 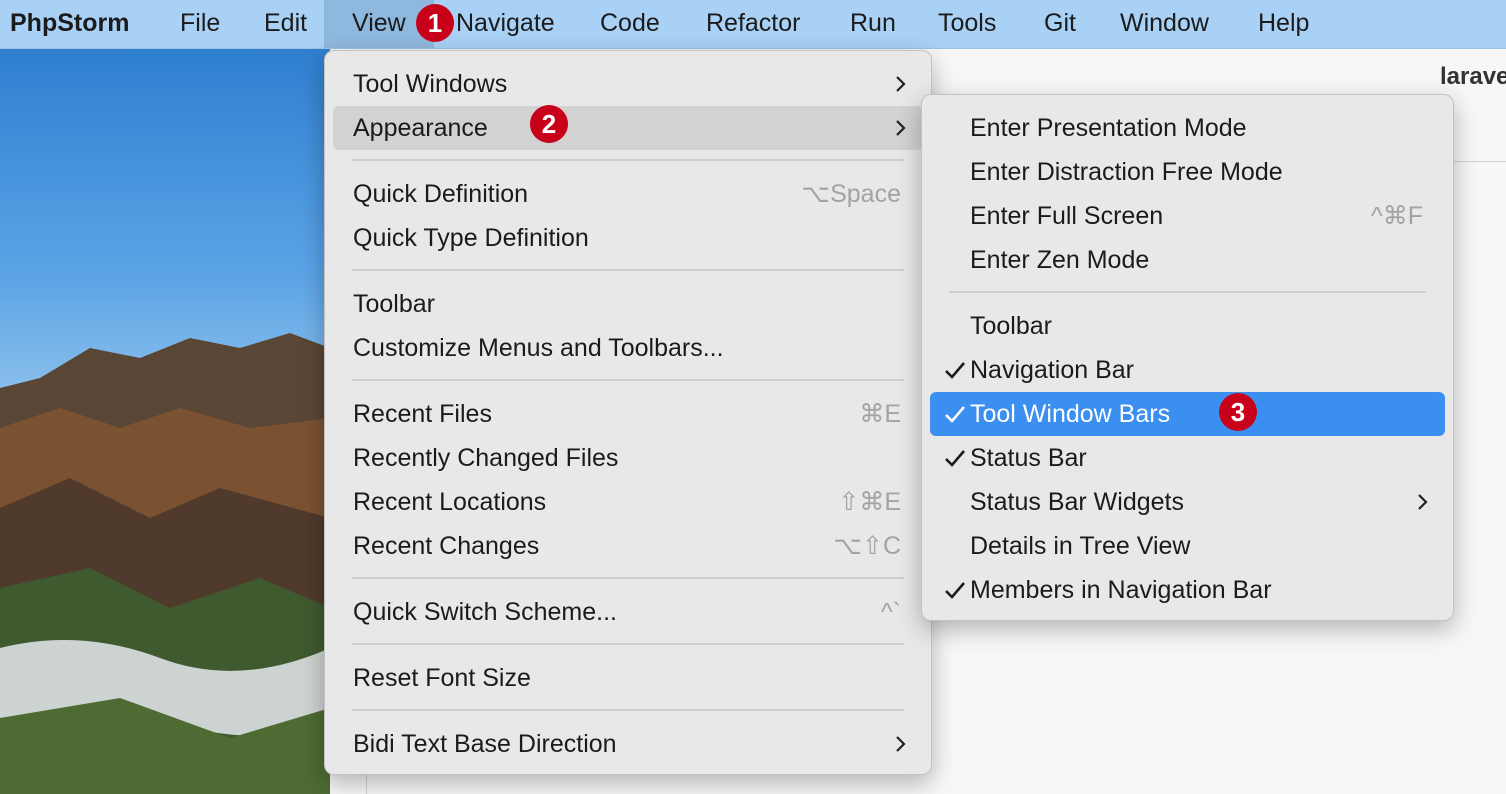 I want to click on menu-file: File, so click(x=200, y=24).